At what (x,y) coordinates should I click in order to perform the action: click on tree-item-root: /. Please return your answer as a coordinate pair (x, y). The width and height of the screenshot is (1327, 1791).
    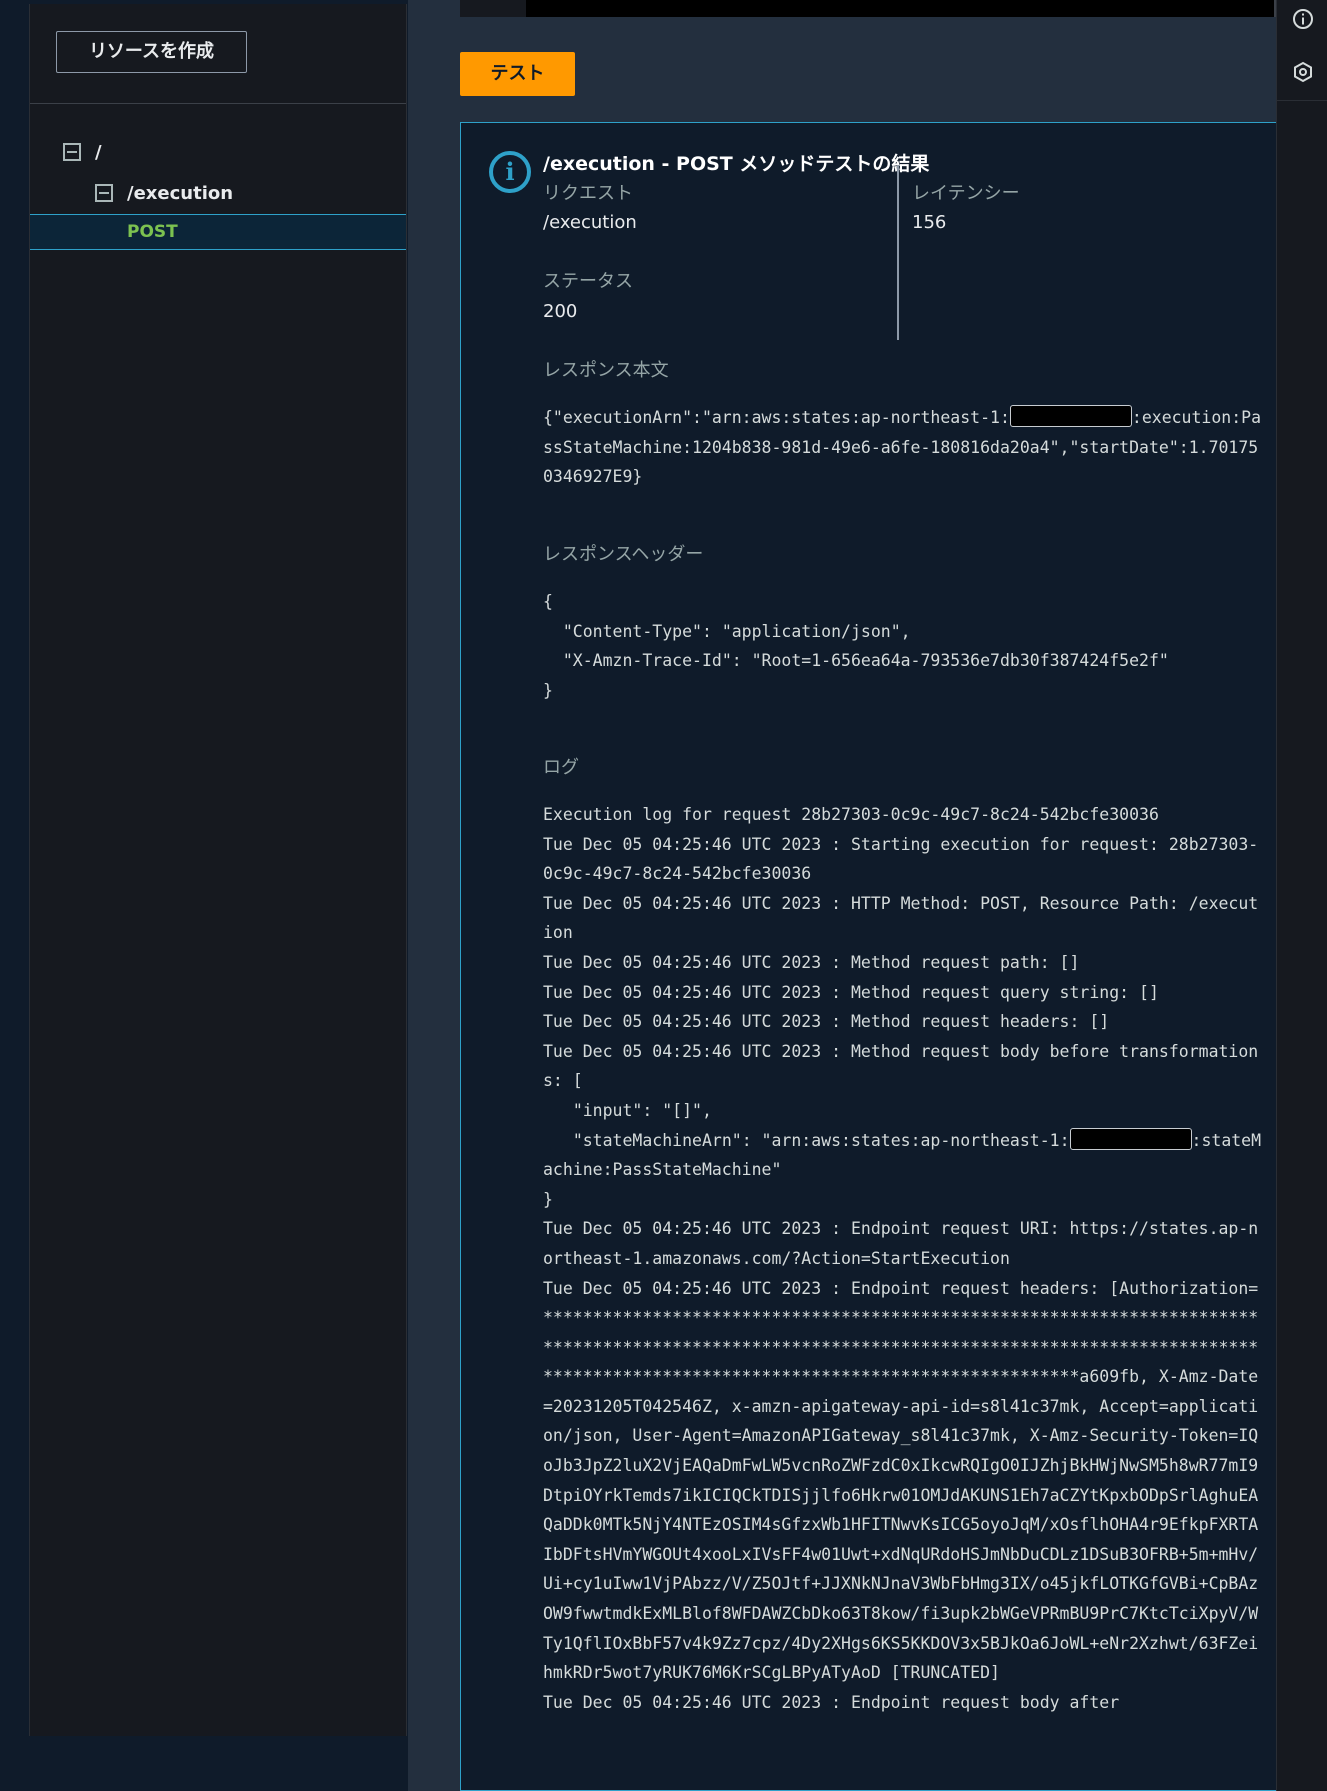
    Looking at the image, I should click on (218, 152).